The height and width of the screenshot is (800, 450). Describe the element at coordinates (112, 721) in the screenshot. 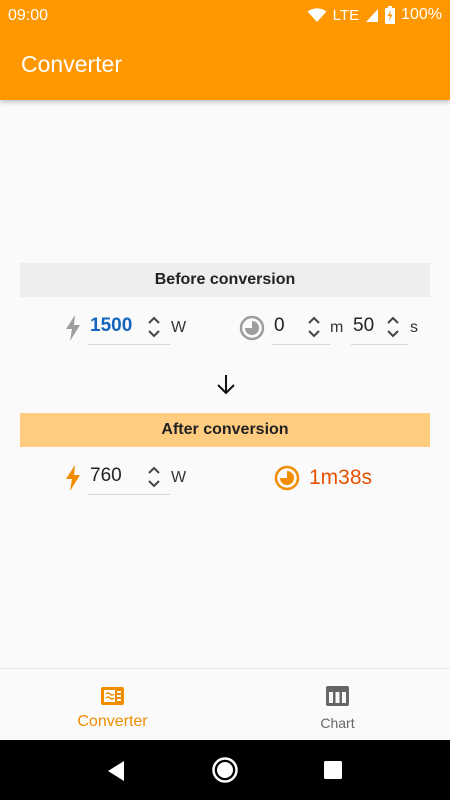

I see `nav-converter-label: Converter` at that location.